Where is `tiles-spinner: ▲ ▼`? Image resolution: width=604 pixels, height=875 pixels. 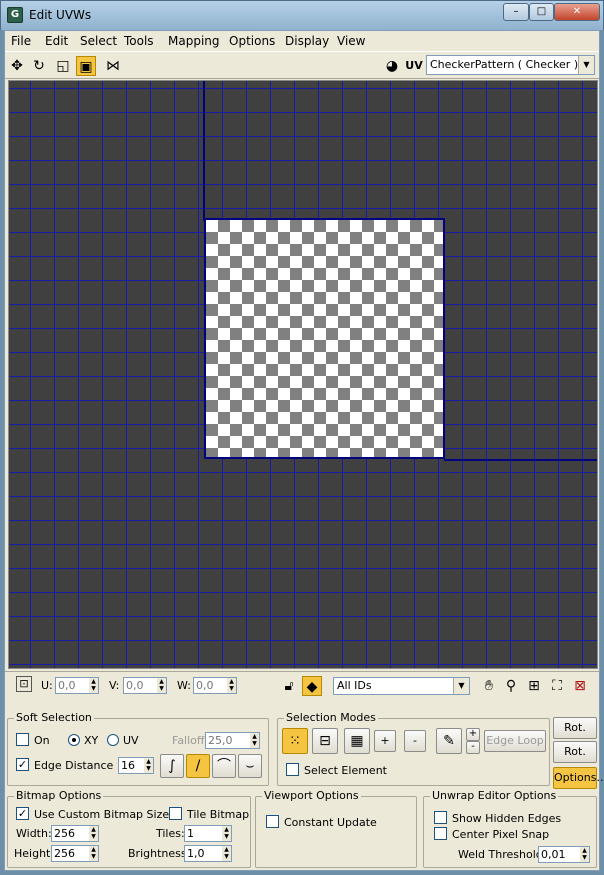 tiles-spinner: ▲ ▼ is located at coordinates (226, 833).